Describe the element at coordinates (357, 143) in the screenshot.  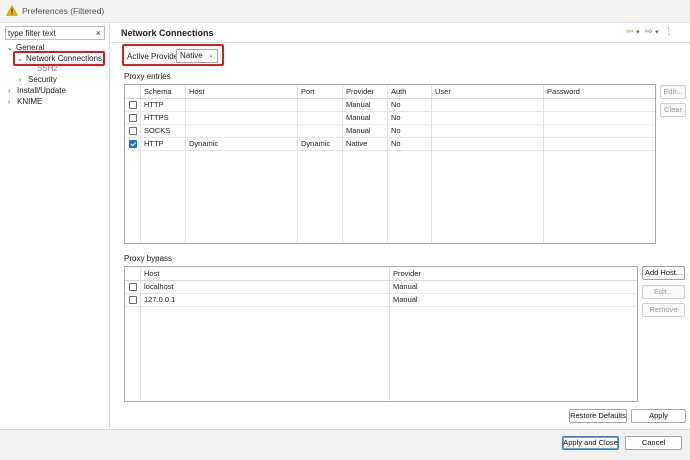
I see `cell-provider: Native` at that location.